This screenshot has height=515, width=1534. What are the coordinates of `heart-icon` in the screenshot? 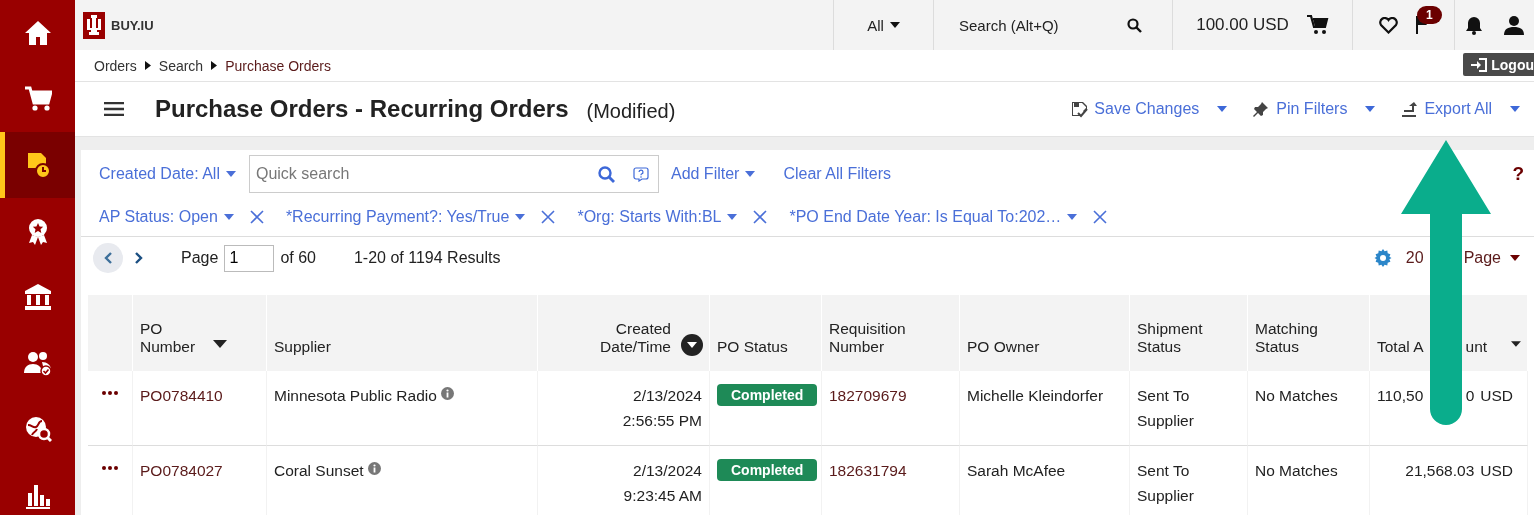 It's located at (1388, 25).